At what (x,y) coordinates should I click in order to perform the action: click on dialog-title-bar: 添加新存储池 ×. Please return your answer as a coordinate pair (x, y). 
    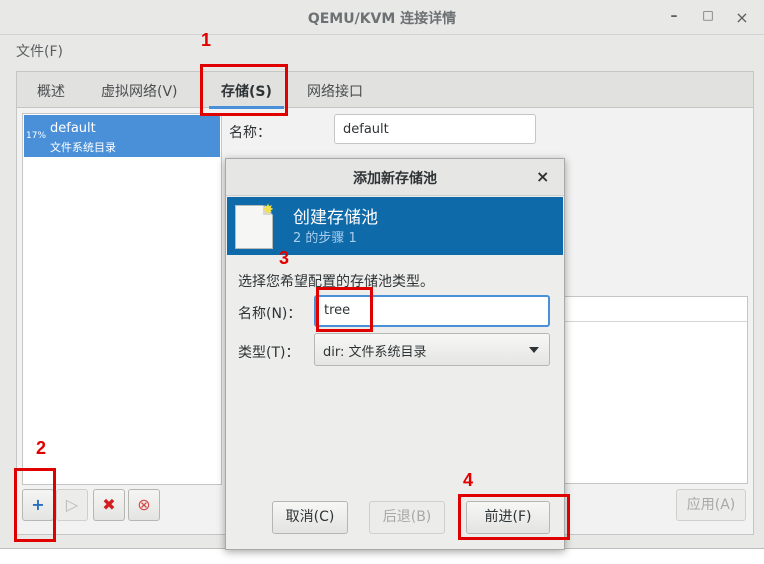
    Looking at the image, I should click on (395, 177).